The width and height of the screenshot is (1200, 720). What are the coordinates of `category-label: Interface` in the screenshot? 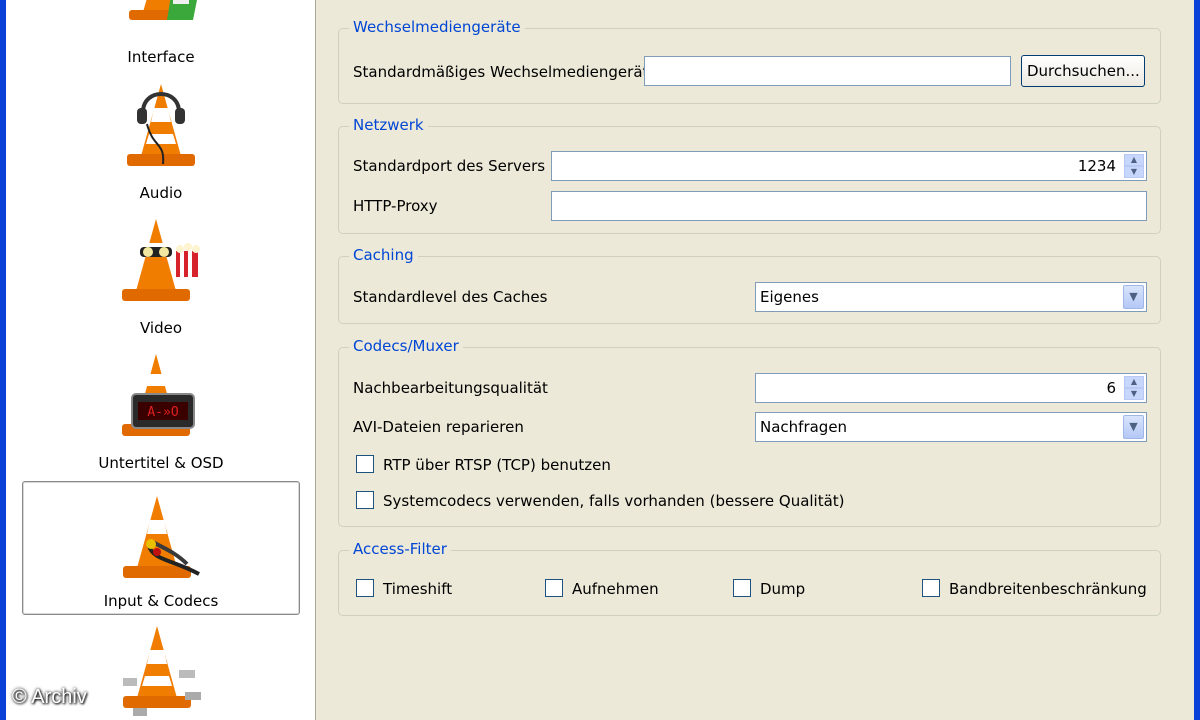 It's located at (161, 57).